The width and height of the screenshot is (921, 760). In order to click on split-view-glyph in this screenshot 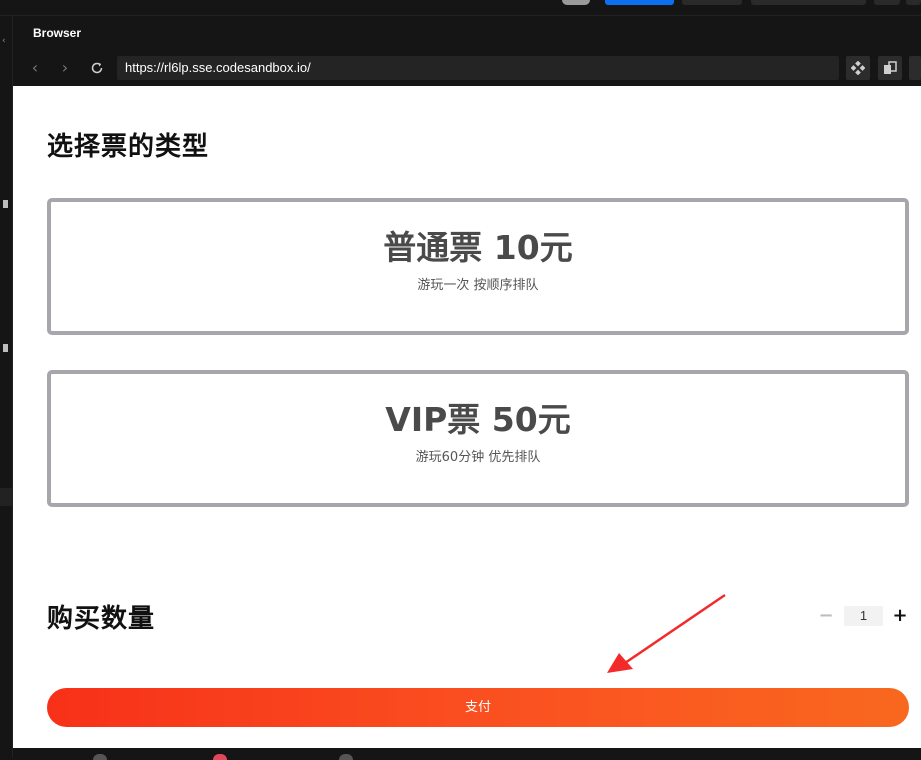, I will do `click(890, 67)`.